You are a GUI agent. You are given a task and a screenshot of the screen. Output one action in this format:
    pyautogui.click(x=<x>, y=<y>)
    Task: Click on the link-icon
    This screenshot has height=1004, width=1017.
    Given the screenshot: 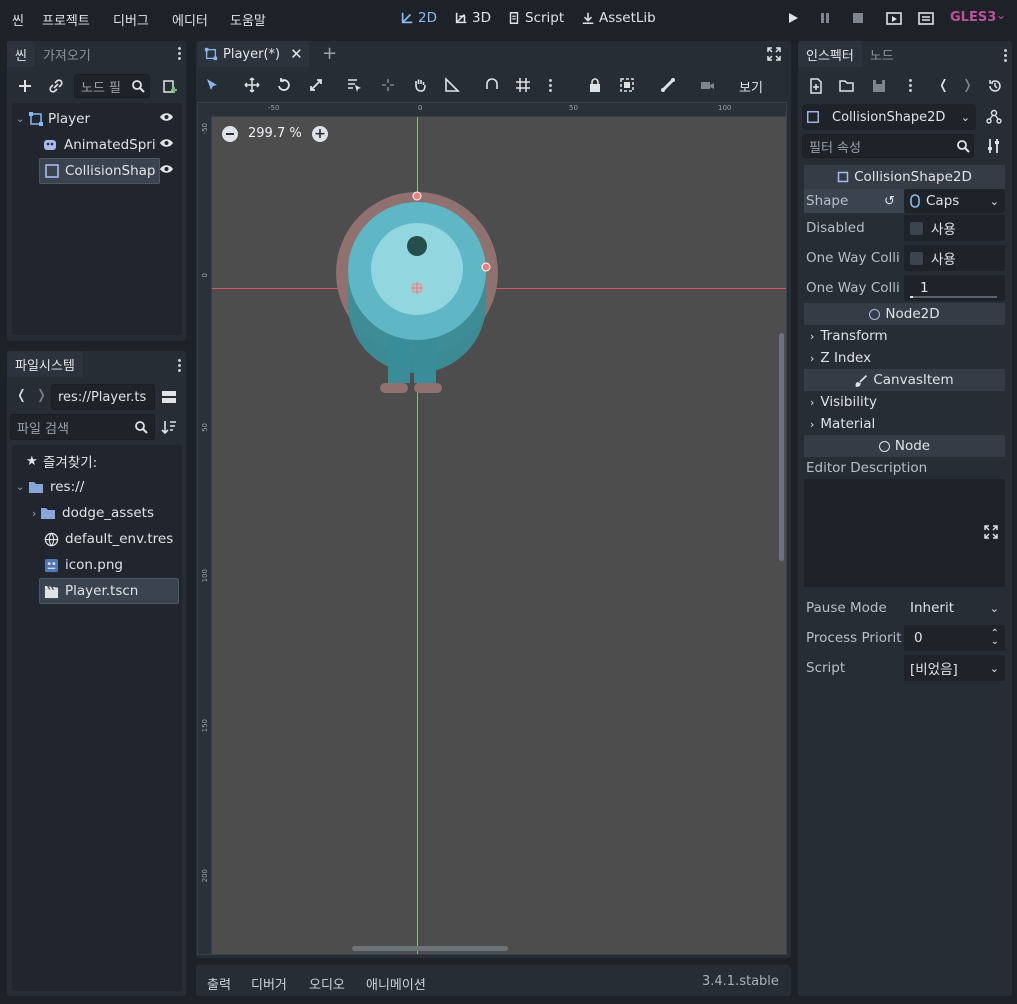 What is the action you would take?
    pyautogui.click(x=56, y=86)
    